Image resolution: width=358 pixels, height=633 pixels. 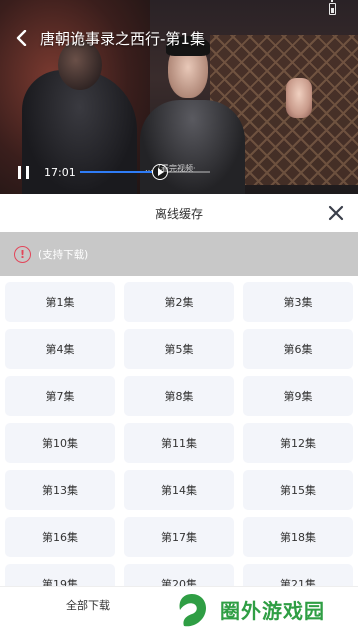 I want to click on episode-item: 第13集, so click(x=60, y=490).